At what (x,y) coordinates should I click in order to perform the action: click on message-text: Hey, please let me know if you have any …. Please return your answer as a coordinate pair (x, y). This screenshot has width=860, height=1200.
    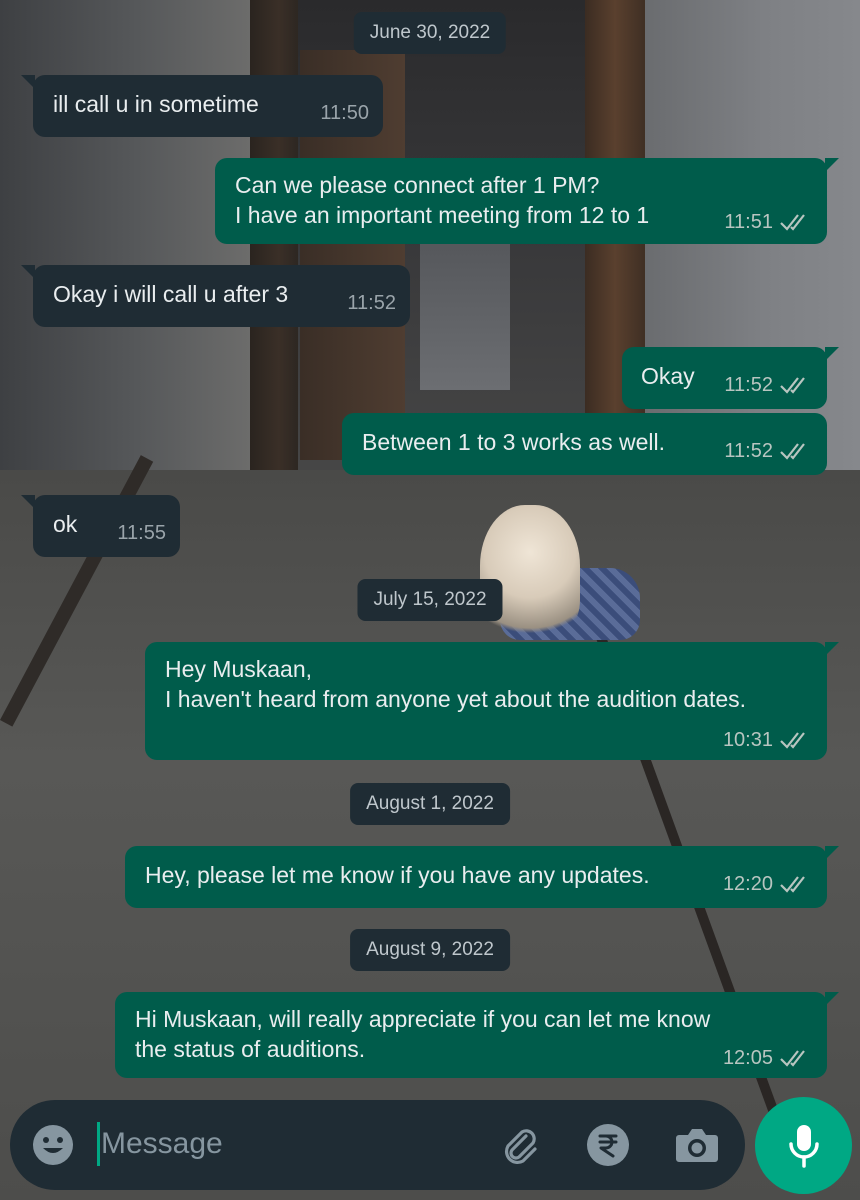
    Looking at the image, I should click on (397, 875).